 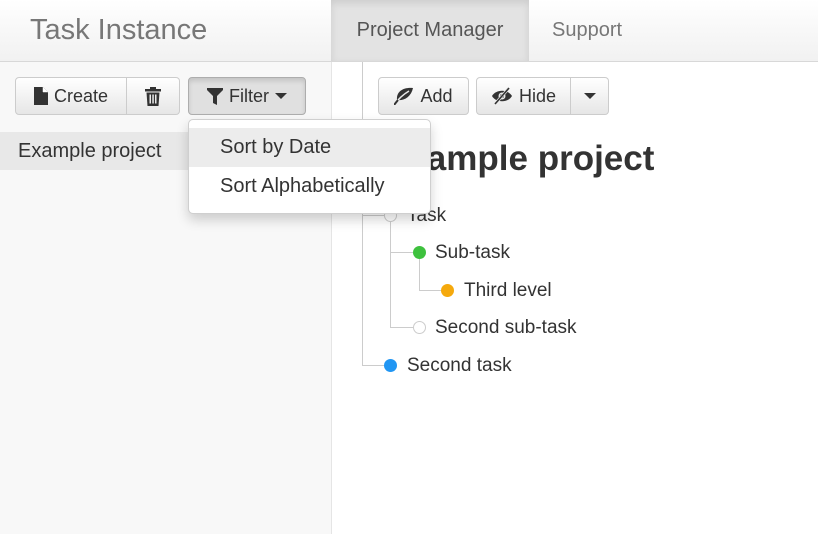 What do you see at coordinates (506, 328) in the screenshot?
I see `task-label: Second sub-task` at bounding box center [506, 328].